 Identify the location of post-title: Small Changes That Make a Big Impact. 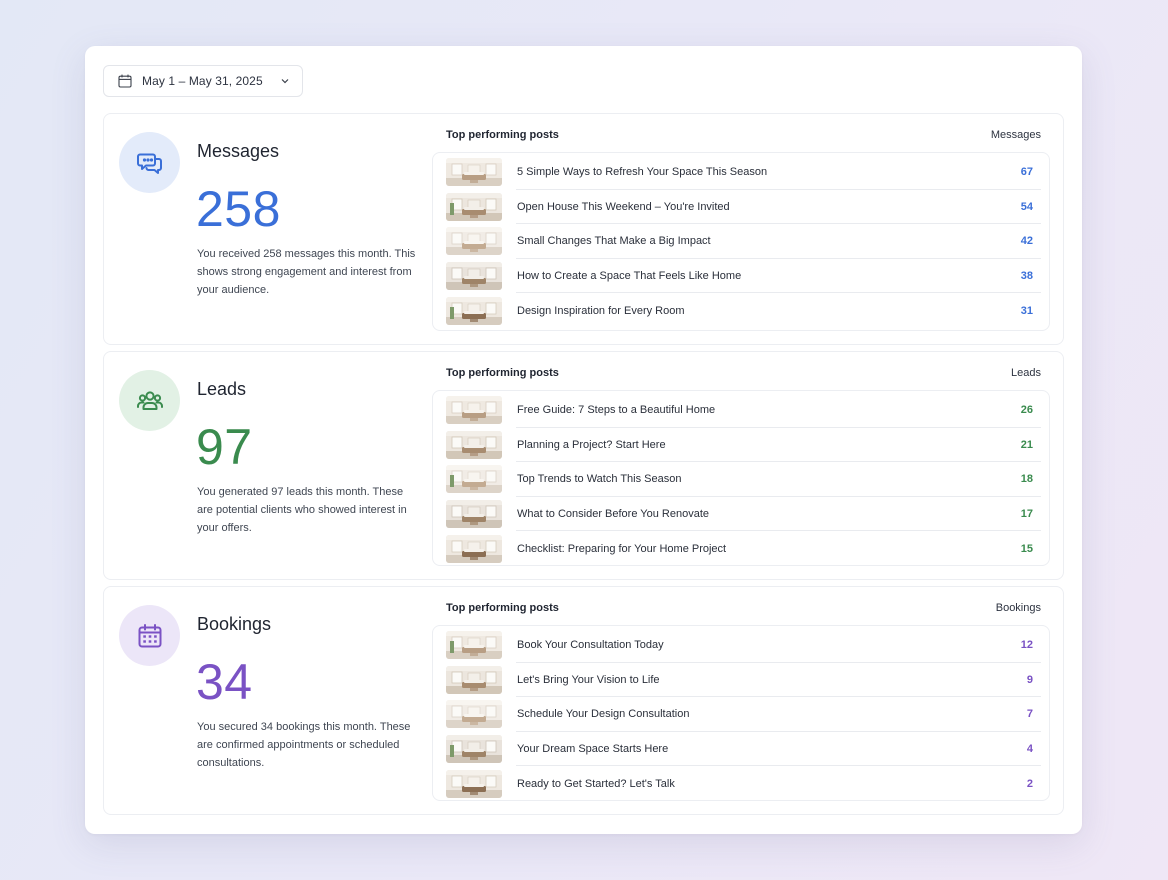
(614, 241).